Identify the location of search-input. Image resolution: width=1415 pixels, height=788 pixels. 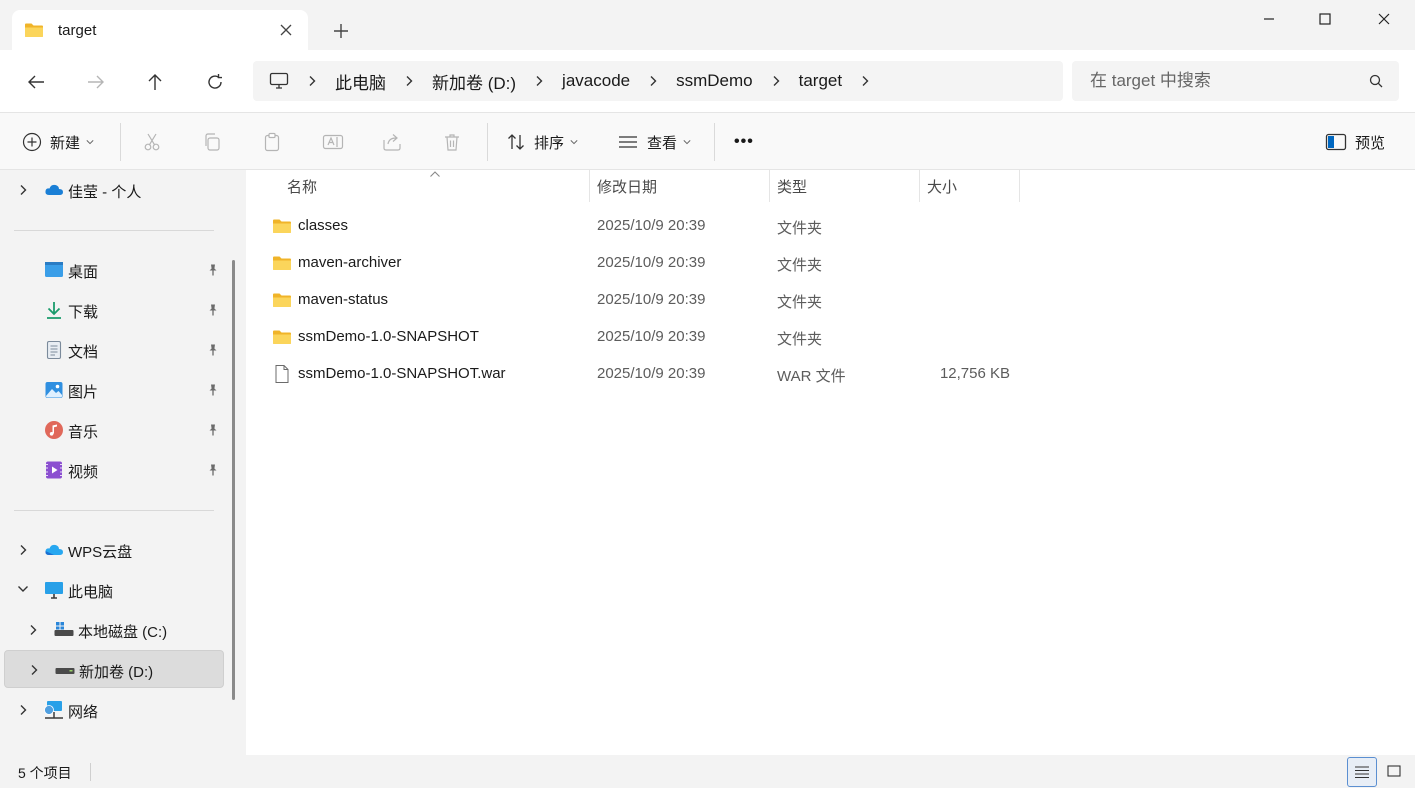
(1220, 81).